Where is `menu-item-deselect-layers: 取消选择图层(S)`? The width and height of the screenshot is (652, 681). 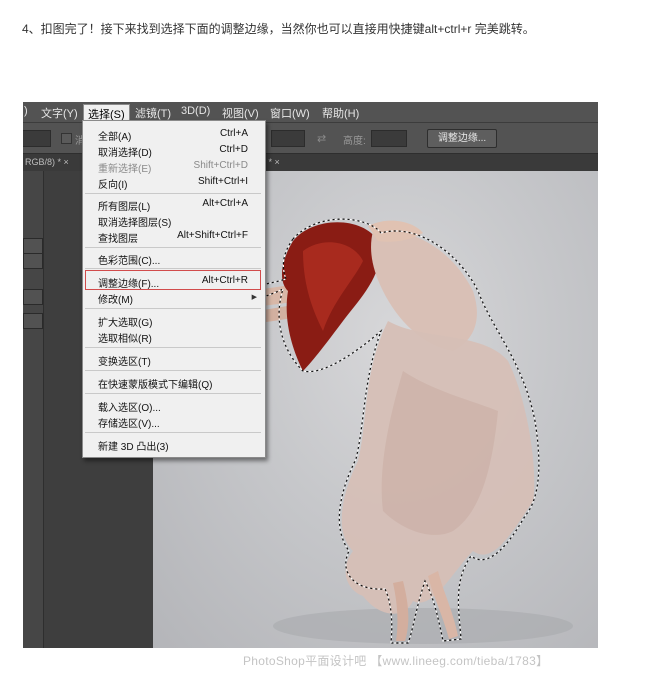
menu-item-deselect-layers: 取消选择图层(S) is located at coordinates (173, 222).